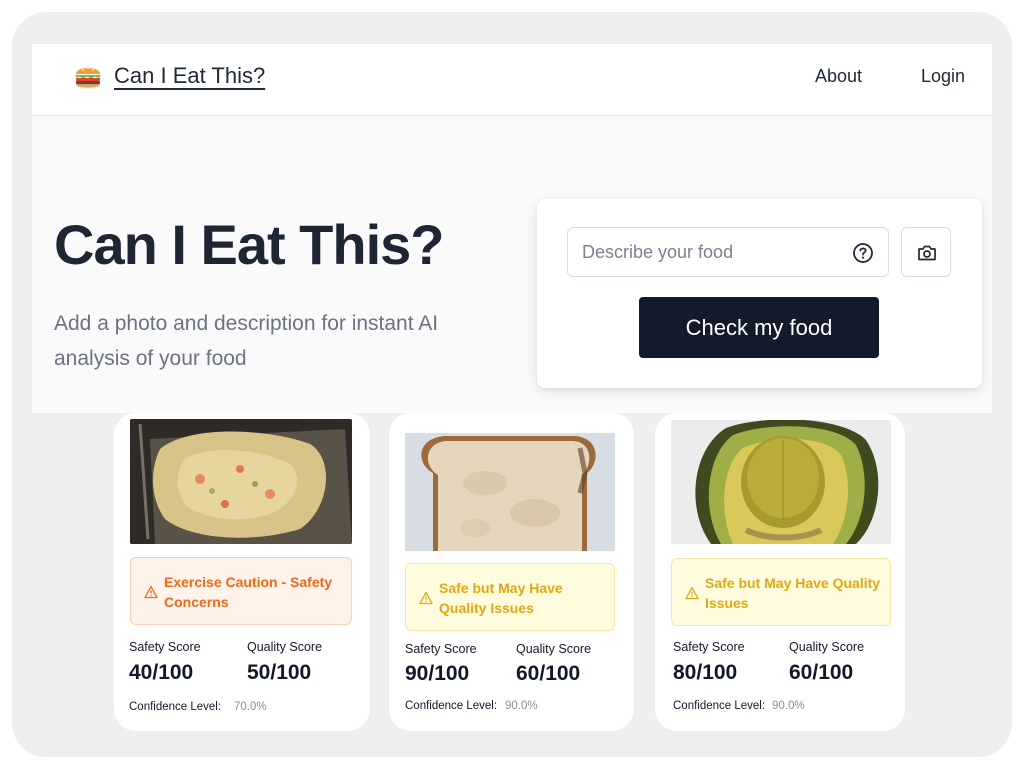  I want to click on check-food-button: Check my food, so click(759, 327).